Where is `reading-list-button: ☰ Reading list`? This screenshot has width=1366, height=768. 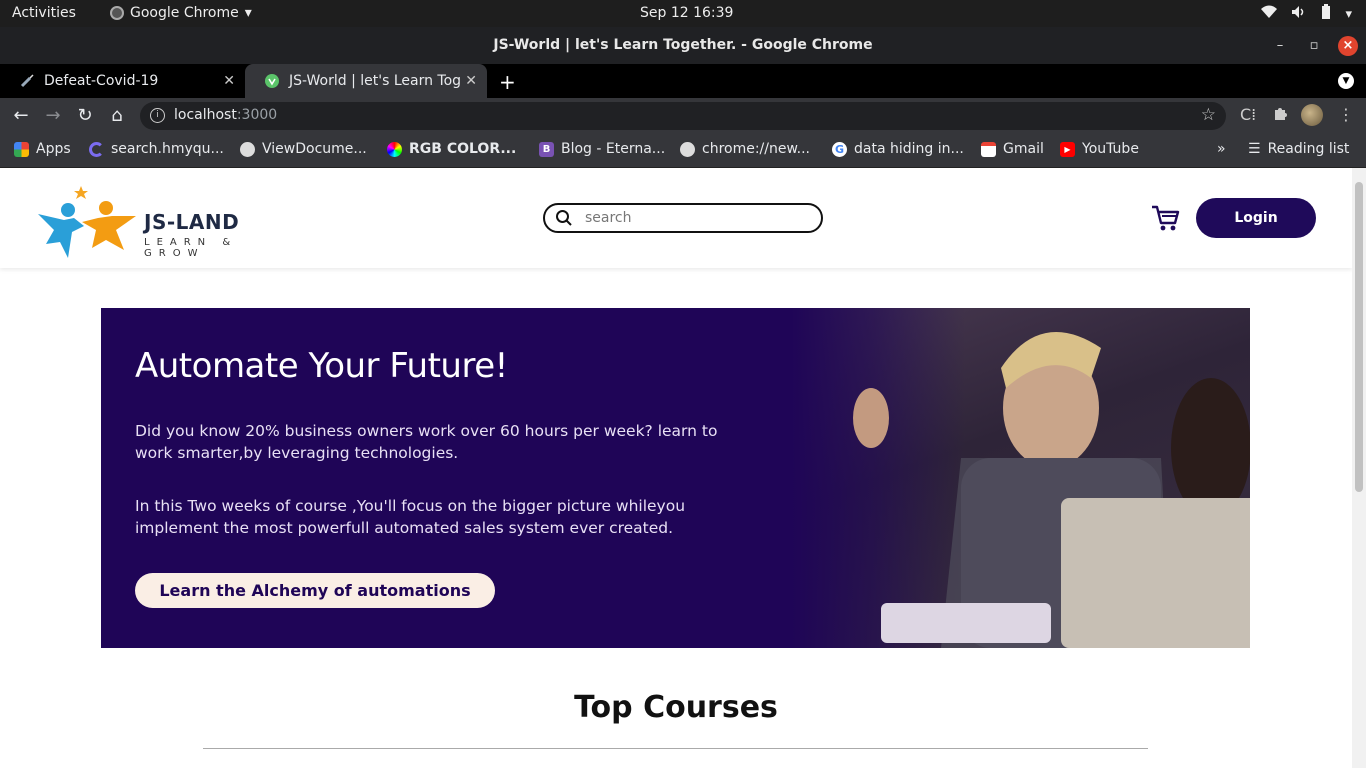
reading-list-button: ☰ Reading list is located at coordinates (1298, 149).